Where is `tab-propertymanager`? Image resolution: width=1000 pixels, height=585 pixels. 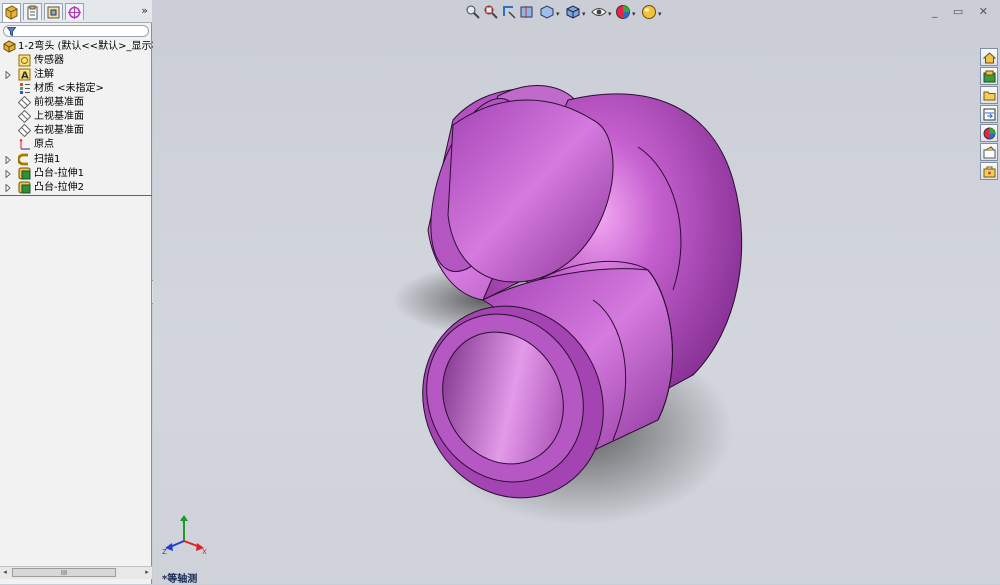
tab-propertymanager is located at coordinates (32, 11).